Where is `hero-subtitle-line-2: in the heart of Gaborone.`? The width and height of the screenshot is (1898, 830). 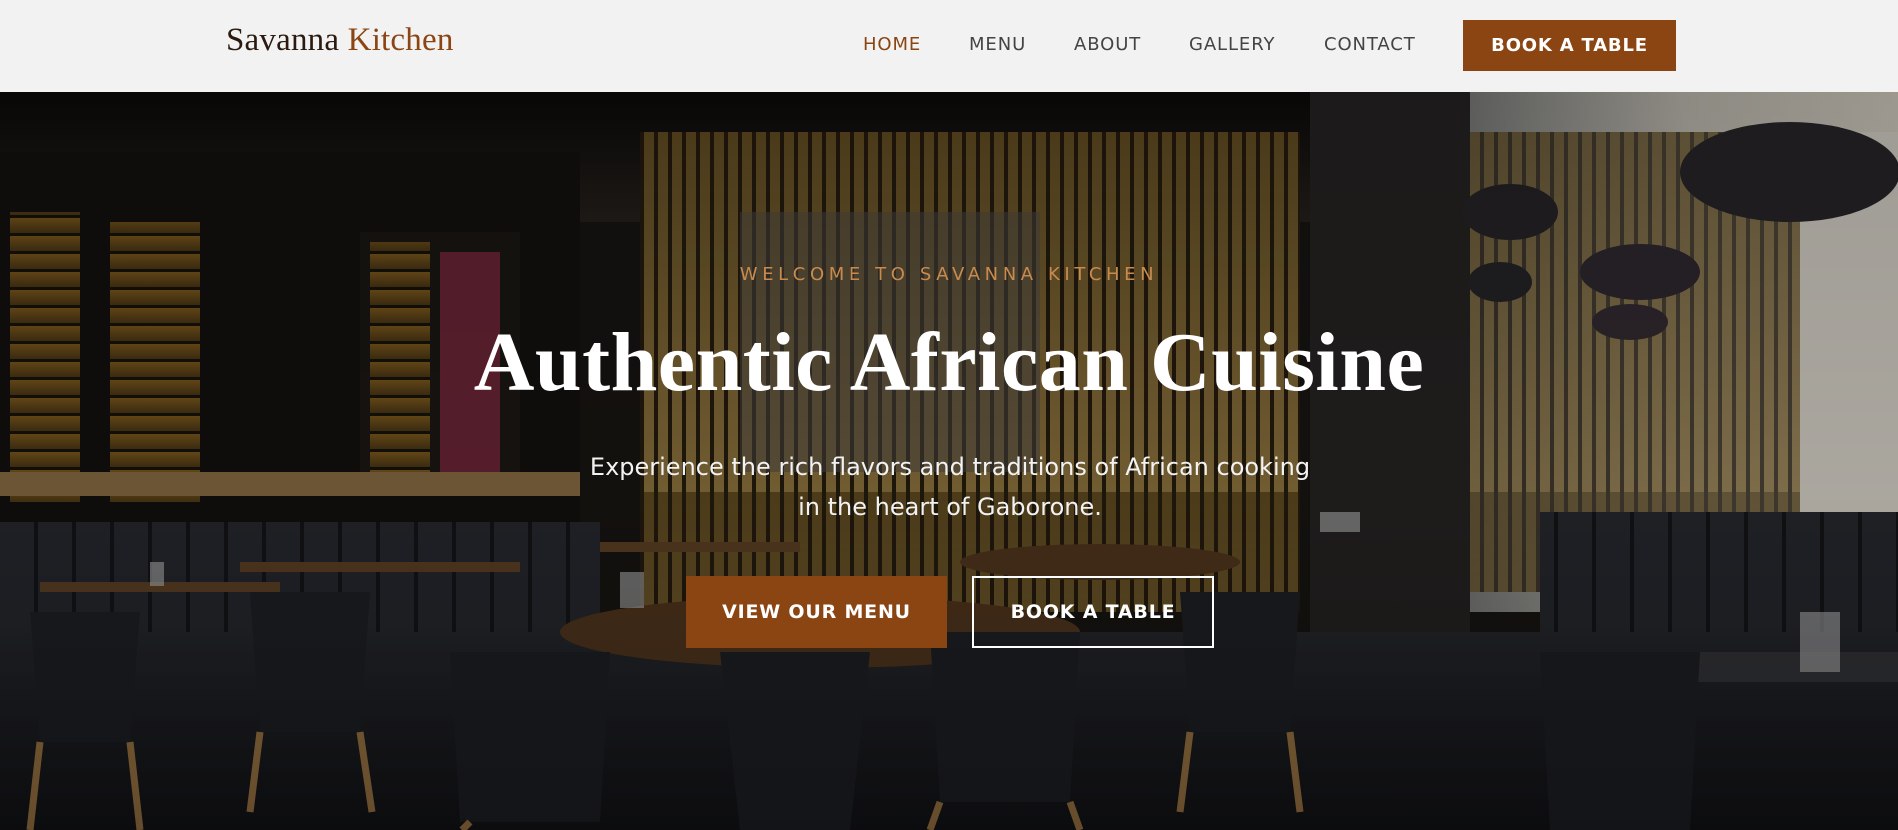 hero-subtitle-line-2: in the heart of Gaborone. is located at coordinates (950, 507).